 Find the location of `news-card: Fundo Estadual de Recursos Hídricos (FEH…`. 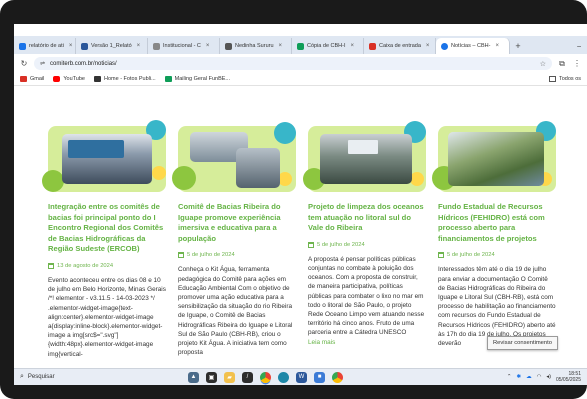

news-card: Fundo Estadual de Recursos Hídricos (FEH… is located at coordinates (494, 234).